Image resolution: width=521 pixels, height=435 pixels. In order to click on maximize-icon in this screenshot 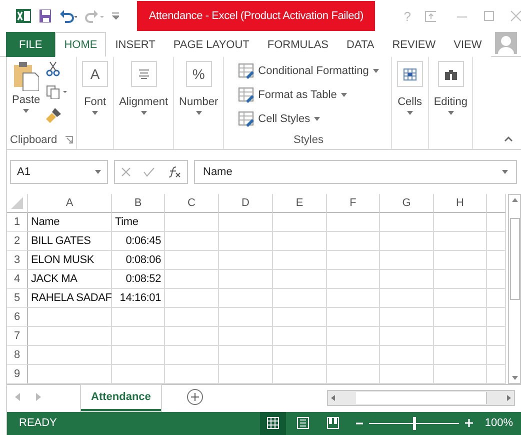, I will do `click(488, 16)`.